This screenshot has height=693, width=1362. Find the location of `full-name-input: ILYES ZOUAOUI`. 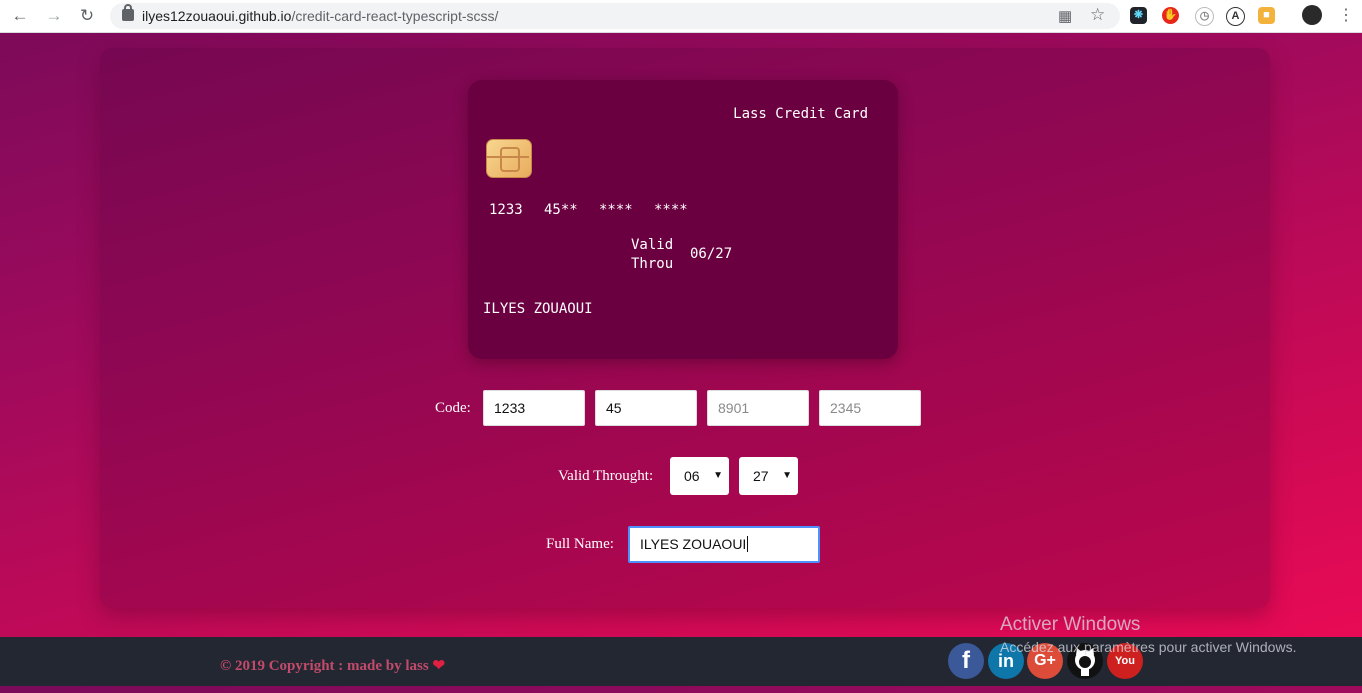

full-name-input: ILYES ZOUAOUI is located at coordinates (724, 544).